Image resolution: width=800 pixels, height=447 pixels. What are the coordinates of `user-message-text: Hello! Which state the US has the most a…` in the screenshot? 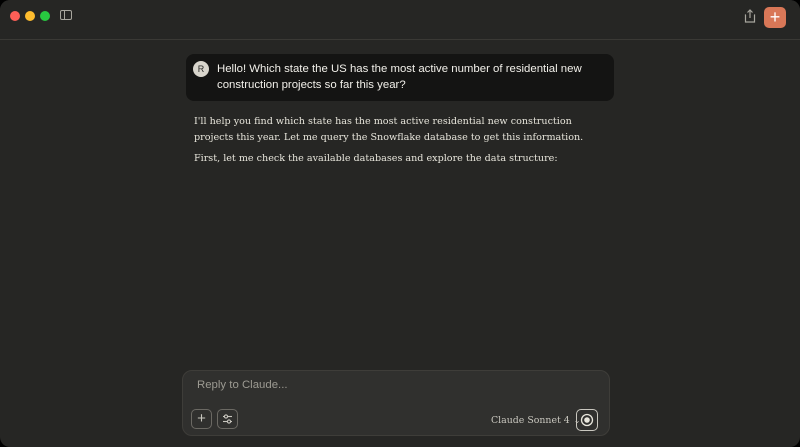 It's located at (399, 77).